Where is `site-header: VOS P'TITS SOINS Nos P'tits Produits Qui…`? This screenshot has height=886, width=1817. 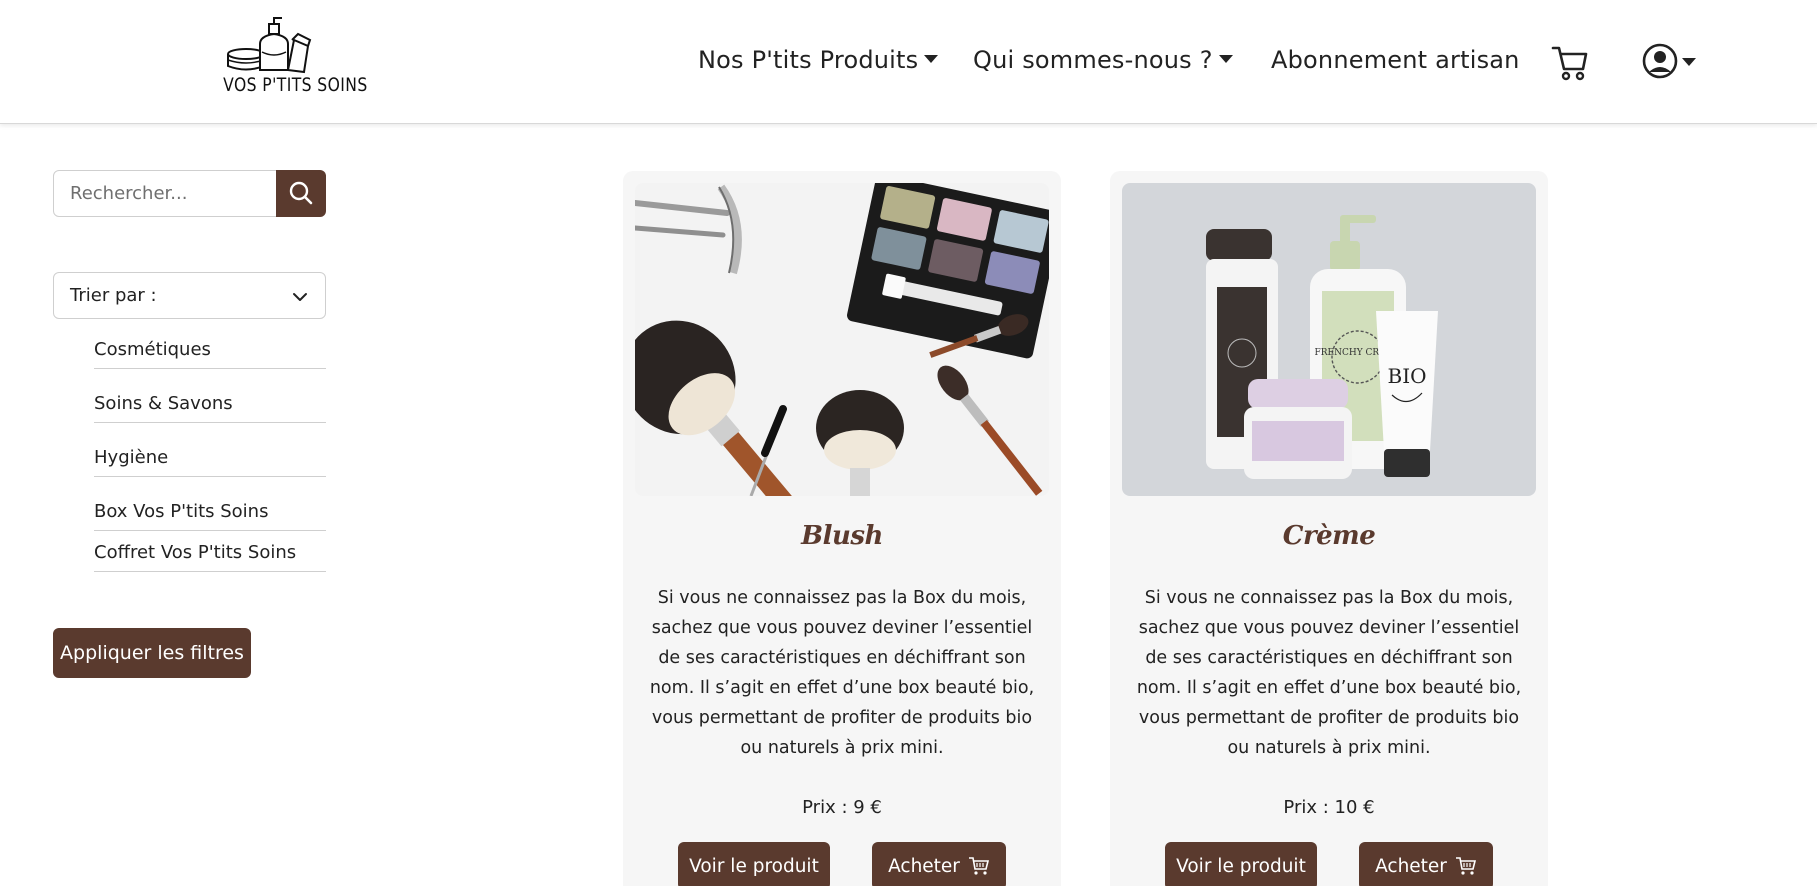
site-header: VOS P'TITS SOINS Nos P'tits Produits Qui… is located at coordinates (908, 62).